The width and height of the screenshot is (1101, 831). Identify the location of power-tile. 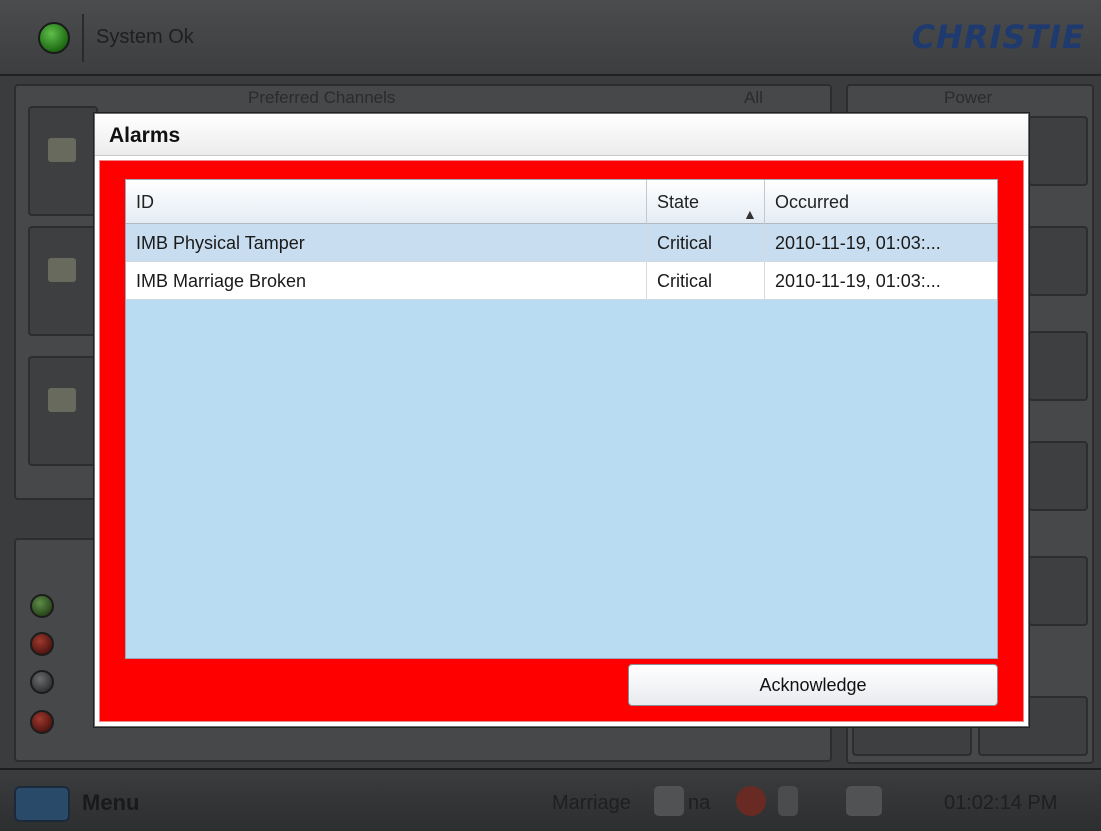
(1058, 151).